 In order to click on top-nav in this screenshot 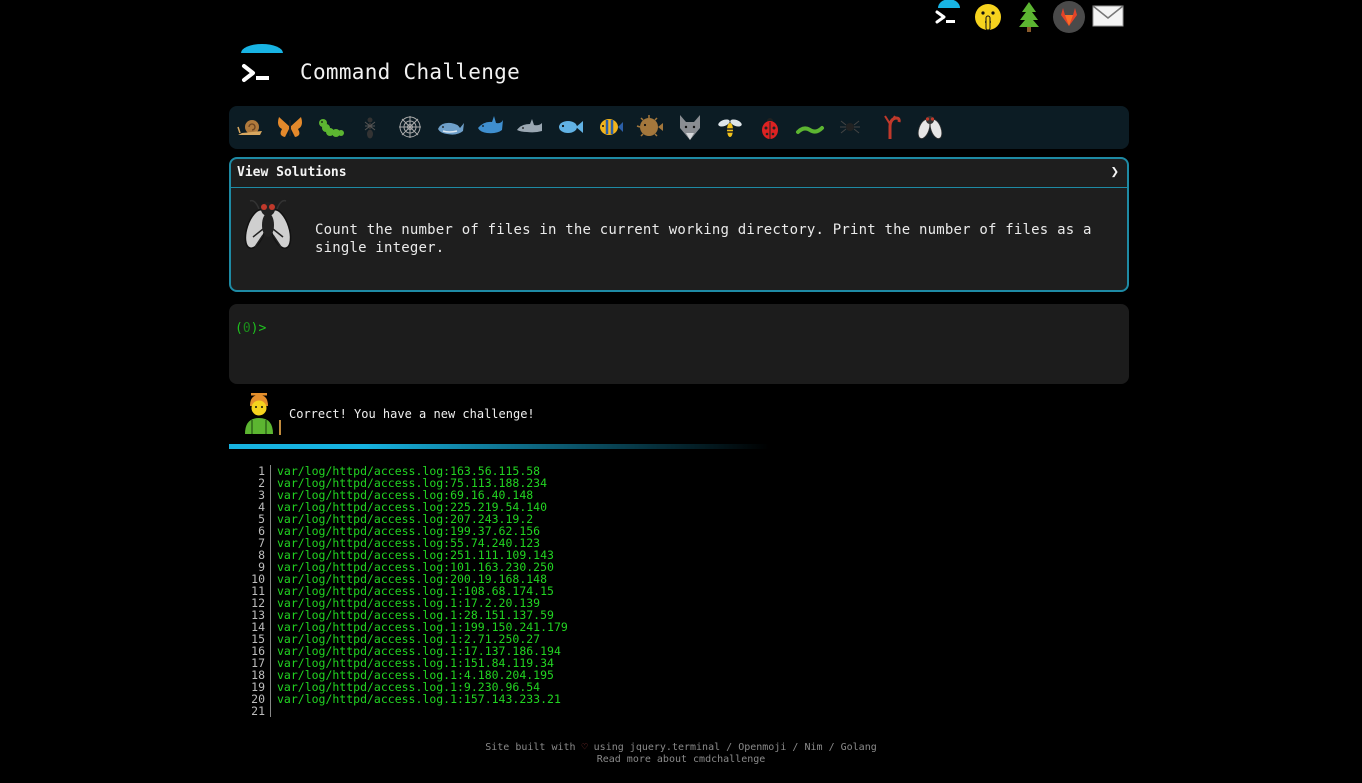, I will do `click(1030, 17)`.